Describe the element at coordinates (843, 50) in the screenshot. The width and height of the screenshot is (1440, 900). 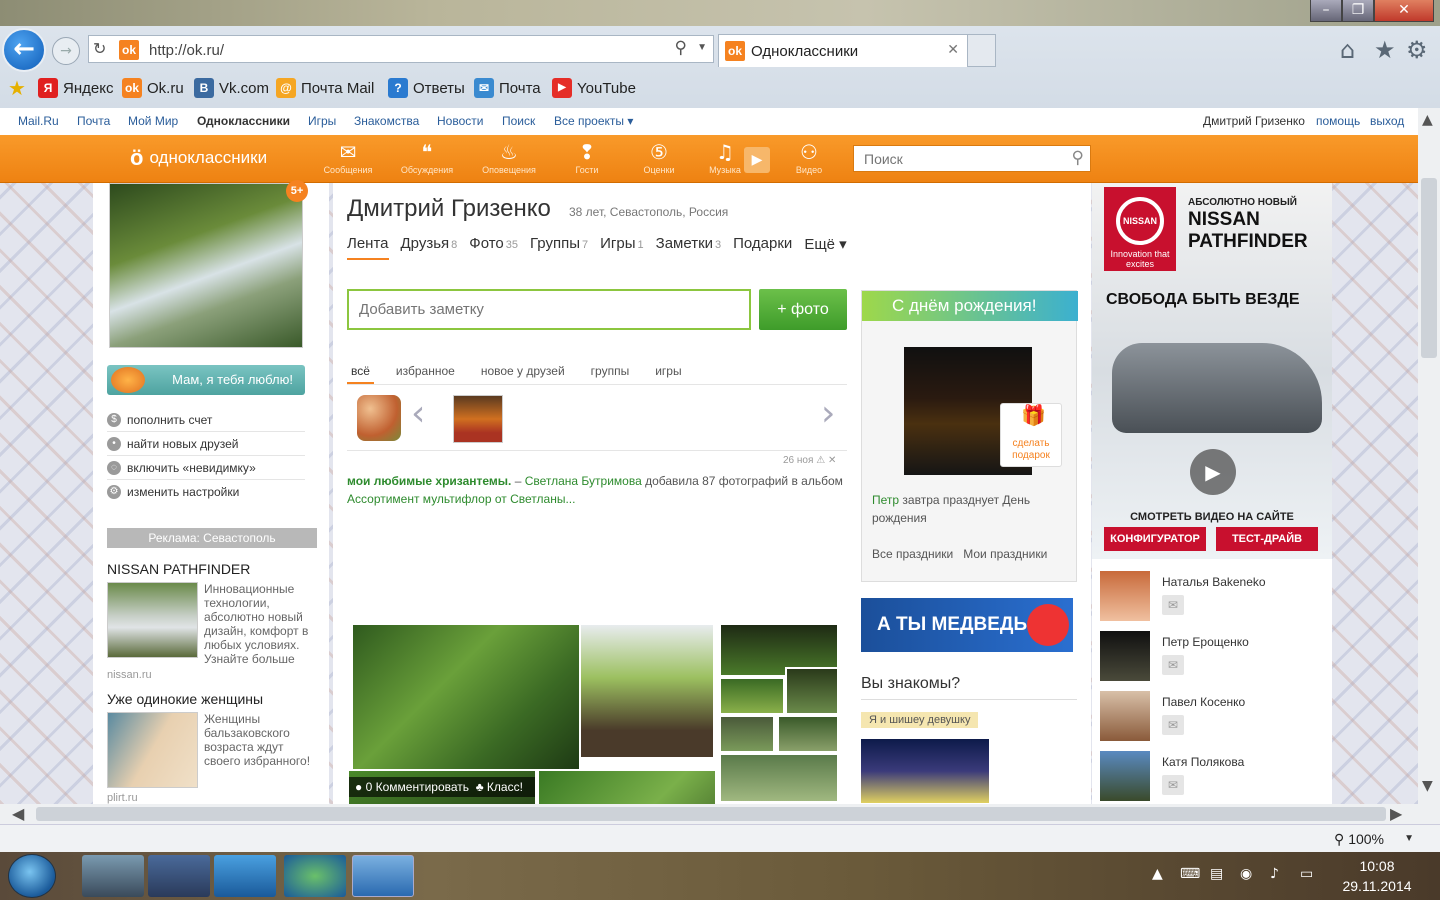
I see `browser-tab: ok Одноклассники ✕` at that location.